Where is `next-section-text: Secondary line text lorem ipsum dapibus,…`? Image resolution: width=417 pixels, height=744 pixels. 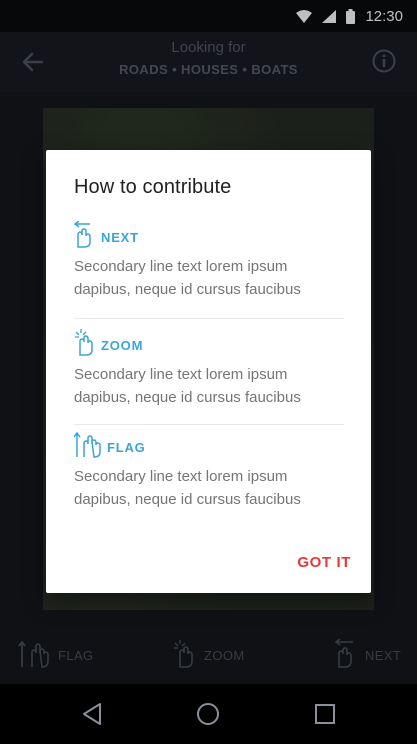 next-section-text: Secondary line text lorem ipsum dapibus,… is located at coordinates (187, 278).